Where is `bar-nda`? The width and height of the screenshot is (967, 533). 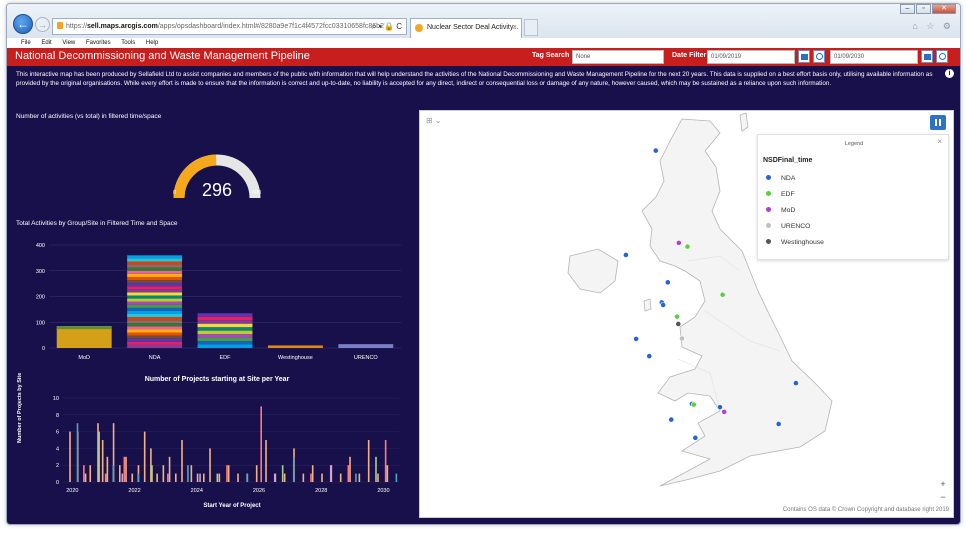 bar-nda is located at coordinates (155, 301).